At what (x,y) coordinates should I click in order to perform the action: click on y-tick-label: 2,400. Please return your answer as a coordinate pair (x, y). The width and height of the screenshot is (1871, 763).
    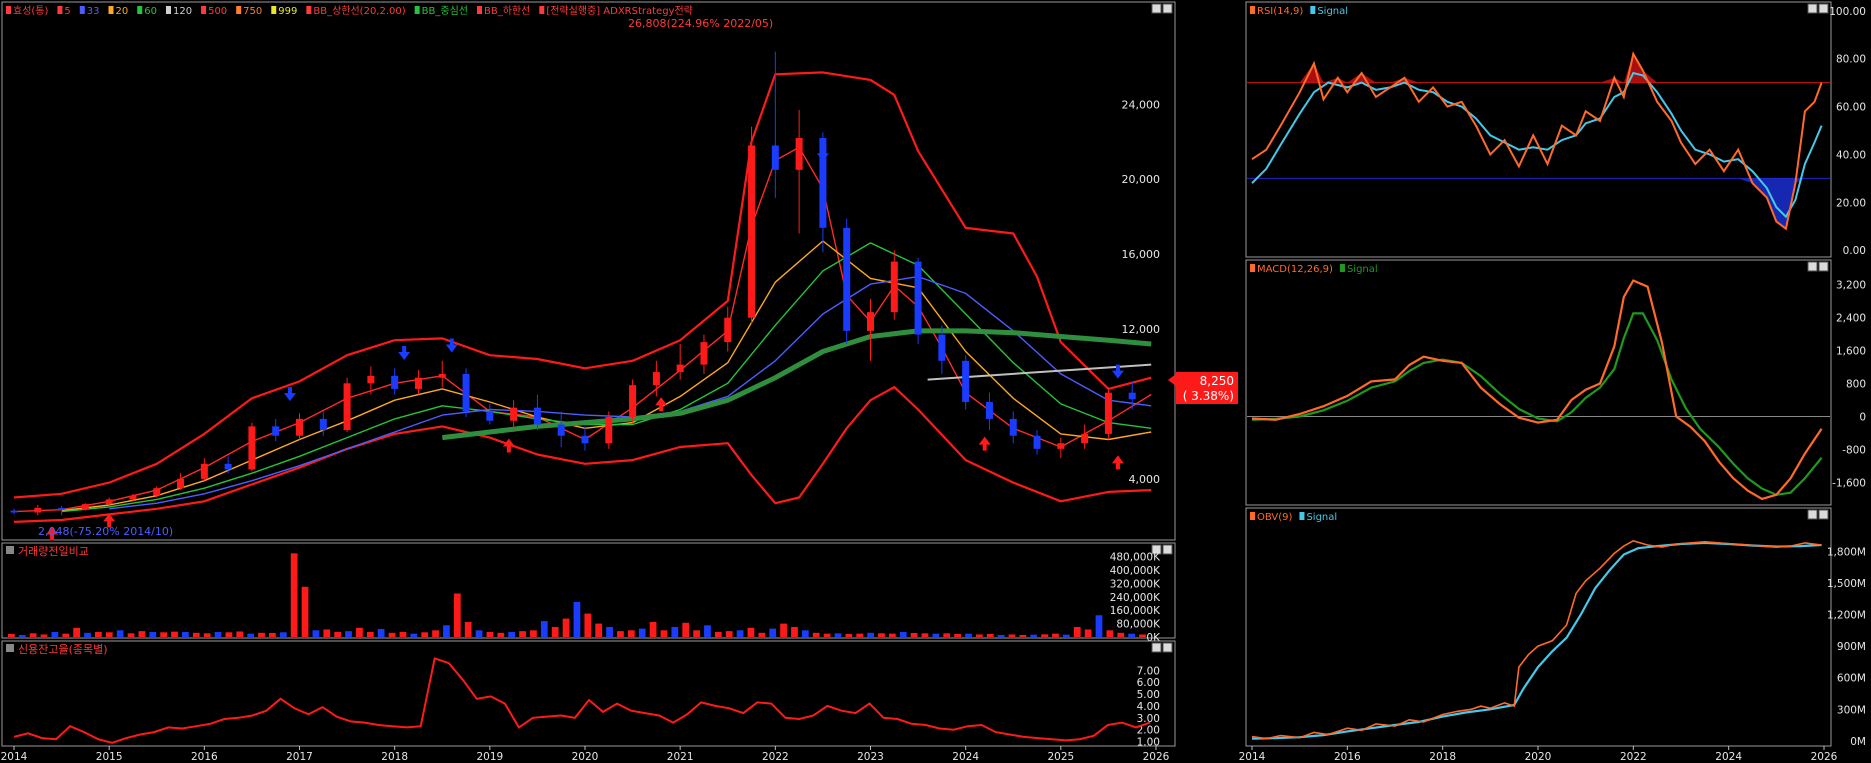
    Looking at the image, I should click on (1851, 319).